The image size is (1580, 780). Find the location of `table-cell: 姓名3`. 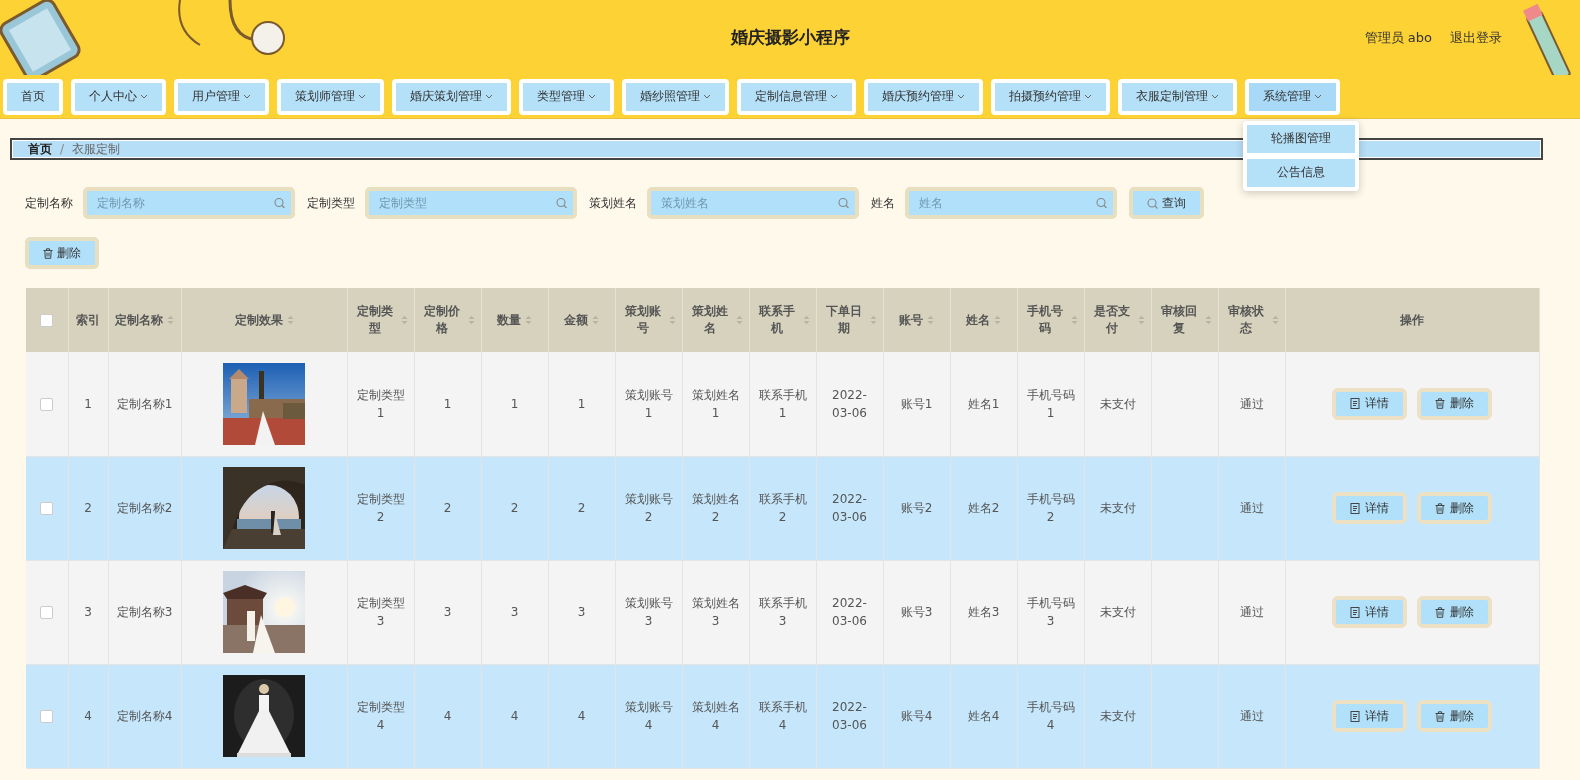

table-cell: 姓名3 is located at coordinates (983, 612).